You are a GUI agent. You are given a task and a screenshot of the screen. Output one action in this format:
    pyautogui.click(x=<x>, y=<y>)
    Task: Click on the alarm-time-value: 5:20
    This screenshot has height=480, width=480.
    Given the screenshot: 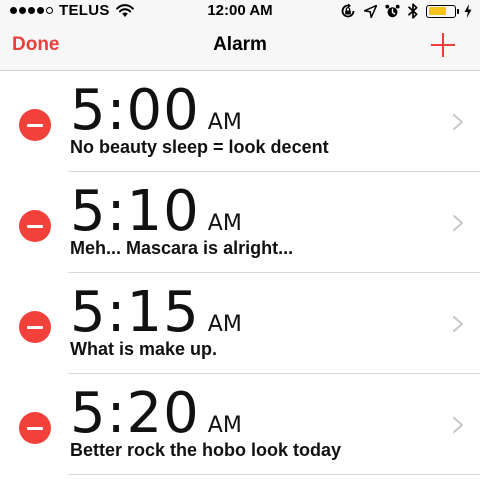 What is the action you would take?
    pyautogui.click(x=135, y=413)
    